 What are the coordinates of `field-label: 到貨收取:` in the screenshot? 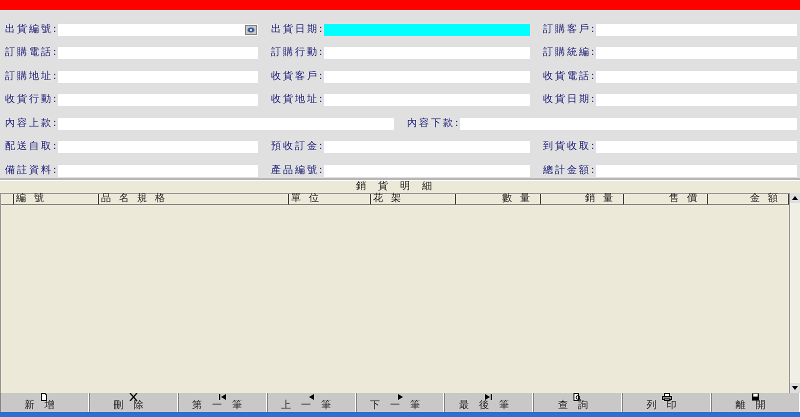 It's located at (569, 147).